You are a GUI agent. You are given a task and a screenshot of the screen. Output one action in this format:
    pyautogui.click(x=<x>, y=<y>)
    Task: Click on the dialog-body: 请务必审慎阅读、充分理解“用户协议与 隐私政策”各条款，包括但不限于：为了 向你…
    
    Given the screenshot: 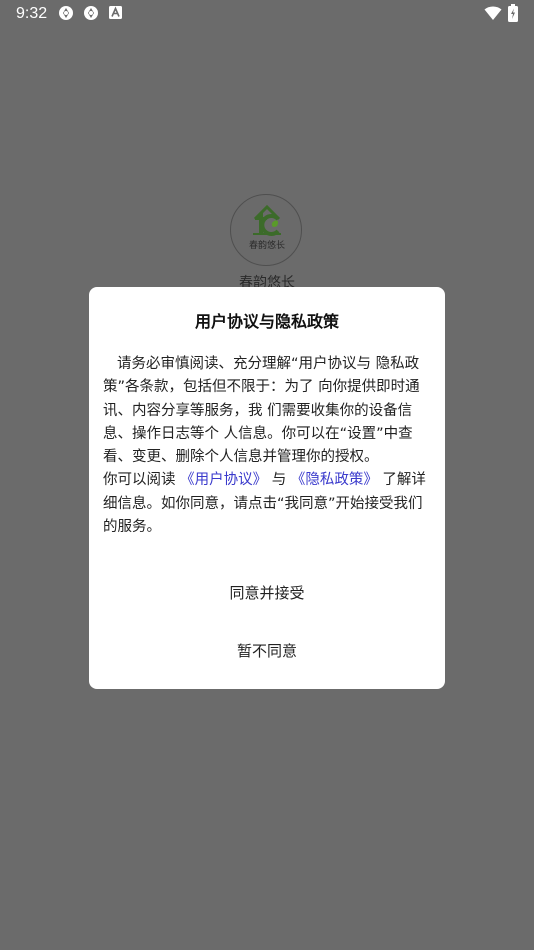 What is the action you would take?
    pyautogui.click(x=267, y=446)
    